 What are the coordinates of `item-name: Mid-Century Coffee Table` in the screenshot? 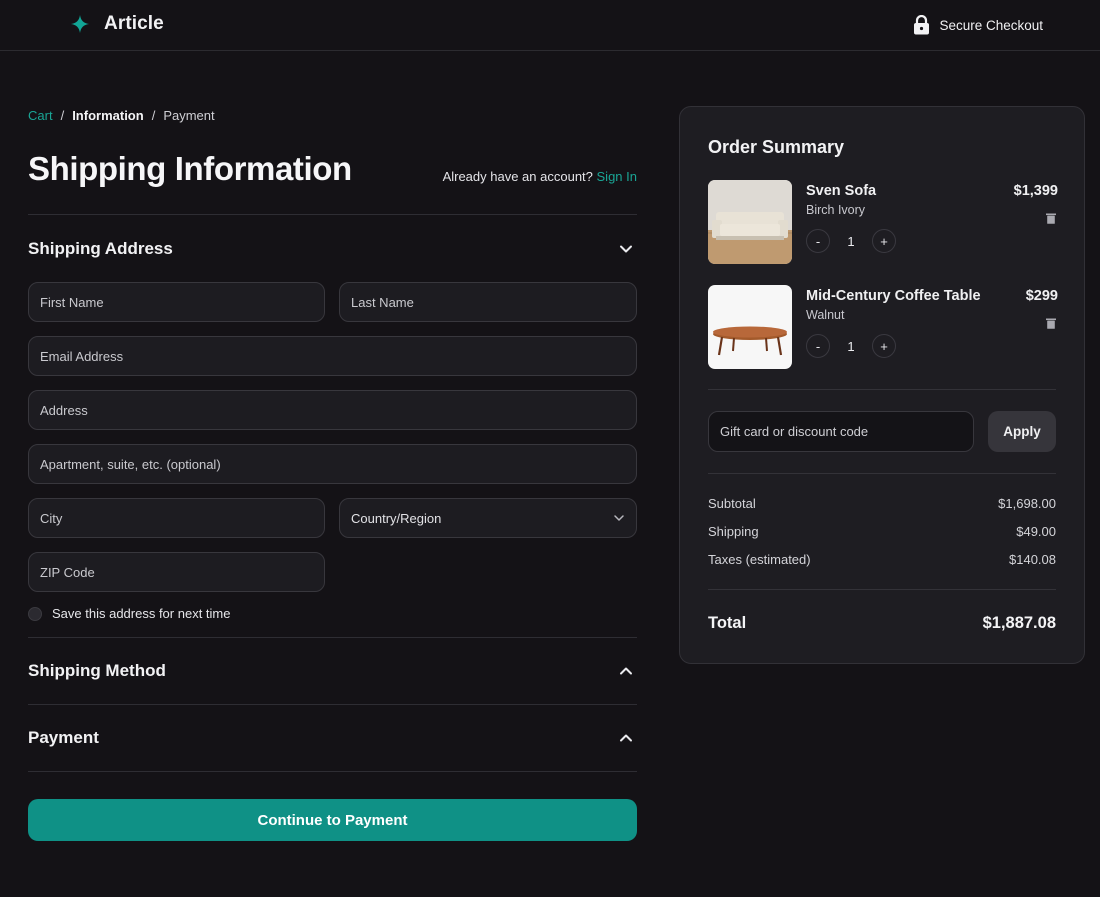 It's located at (893, 296).